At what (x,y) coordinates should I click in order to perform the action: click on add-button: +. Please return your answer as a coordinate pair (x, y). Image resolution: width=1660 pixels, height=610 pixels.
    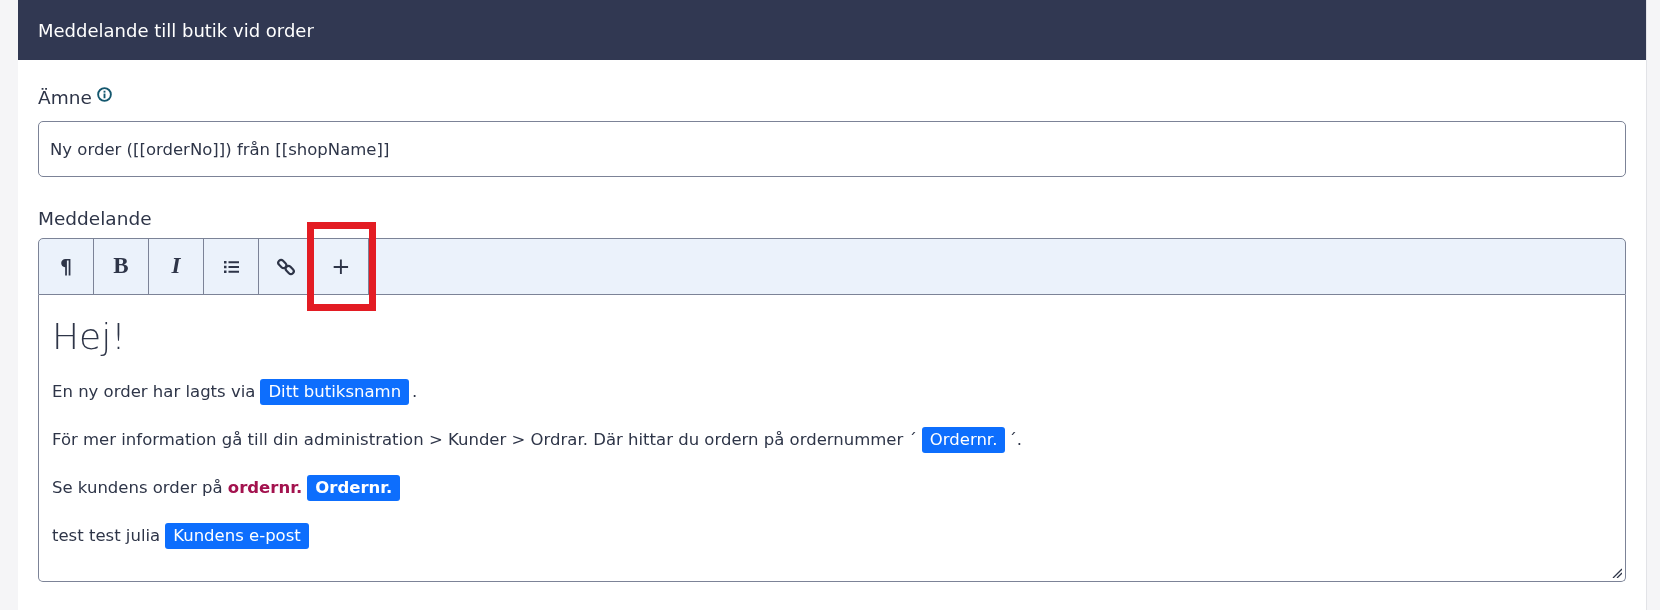
    Looking at the image, I should click on (341, 266).